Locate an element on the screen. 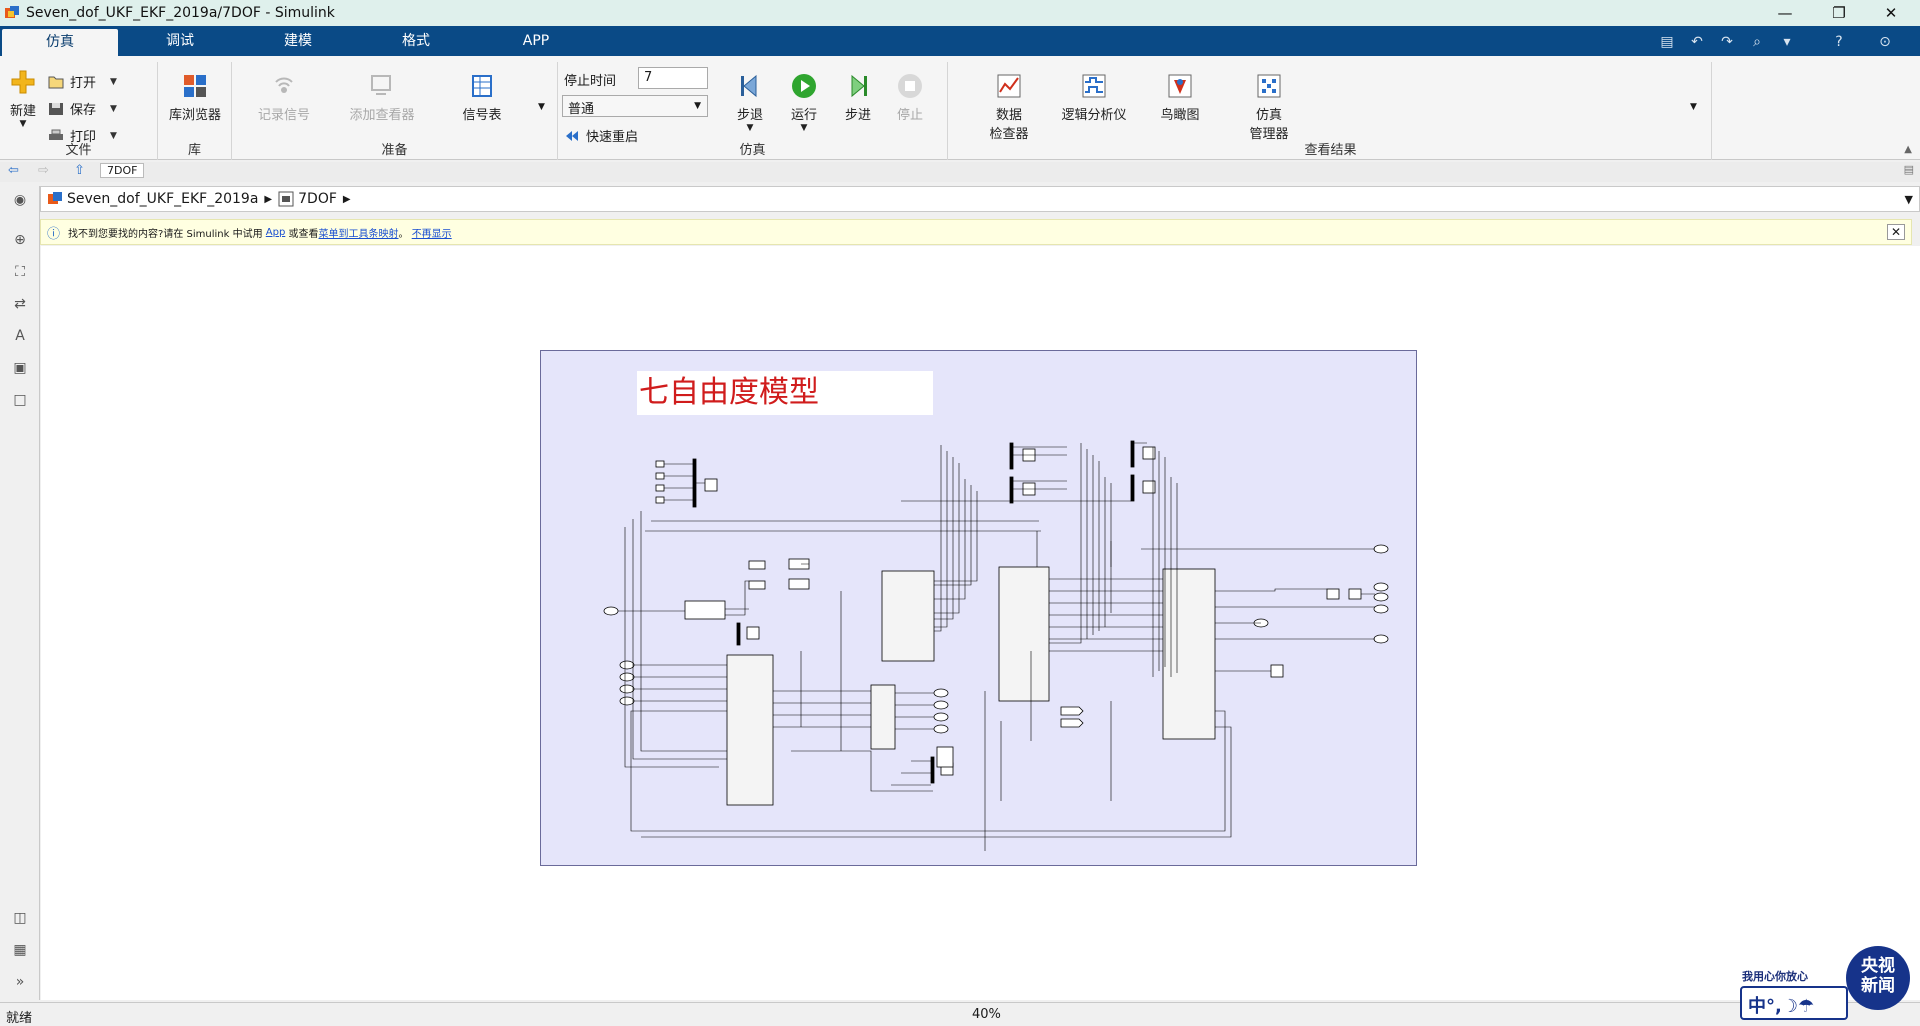 This screenshot has height=1026, width=1920. step-back-dropdown-icon: ▼ is located at coordinates (750, 128).